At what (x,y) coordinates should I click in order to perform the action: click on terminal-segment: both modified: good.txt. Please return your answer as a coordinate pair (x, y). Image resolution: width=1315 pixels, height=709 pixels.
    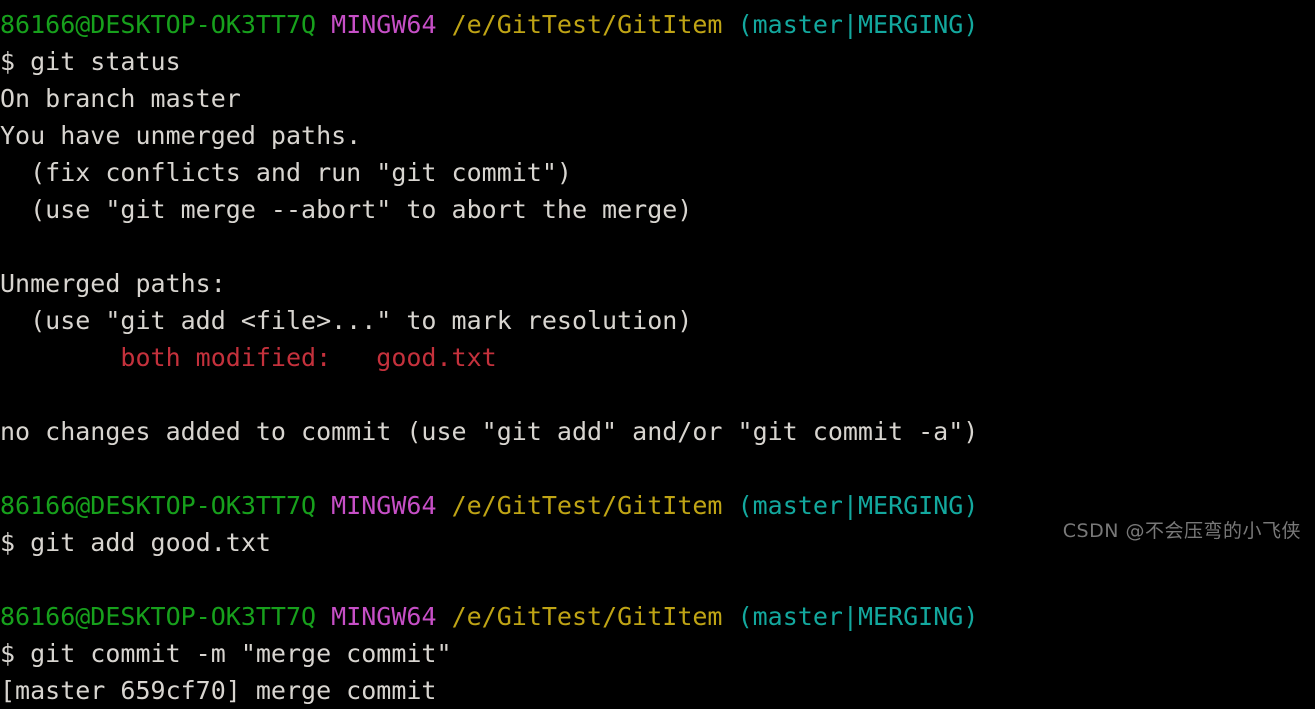
    Looking at the image, I should click on (248, 357).